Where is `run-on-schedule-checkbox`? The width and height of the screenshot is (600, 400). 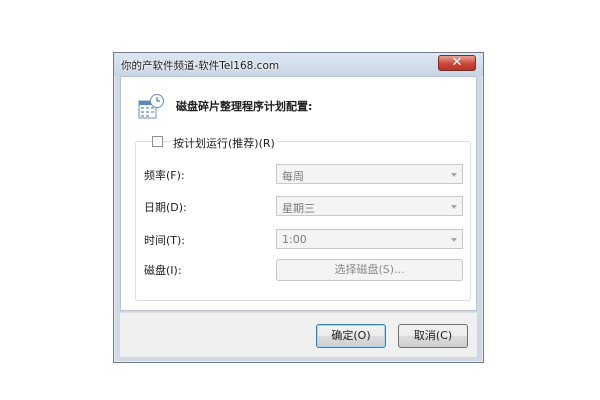
run-on-schedule-checkbox is located at coordinates (157, 141).